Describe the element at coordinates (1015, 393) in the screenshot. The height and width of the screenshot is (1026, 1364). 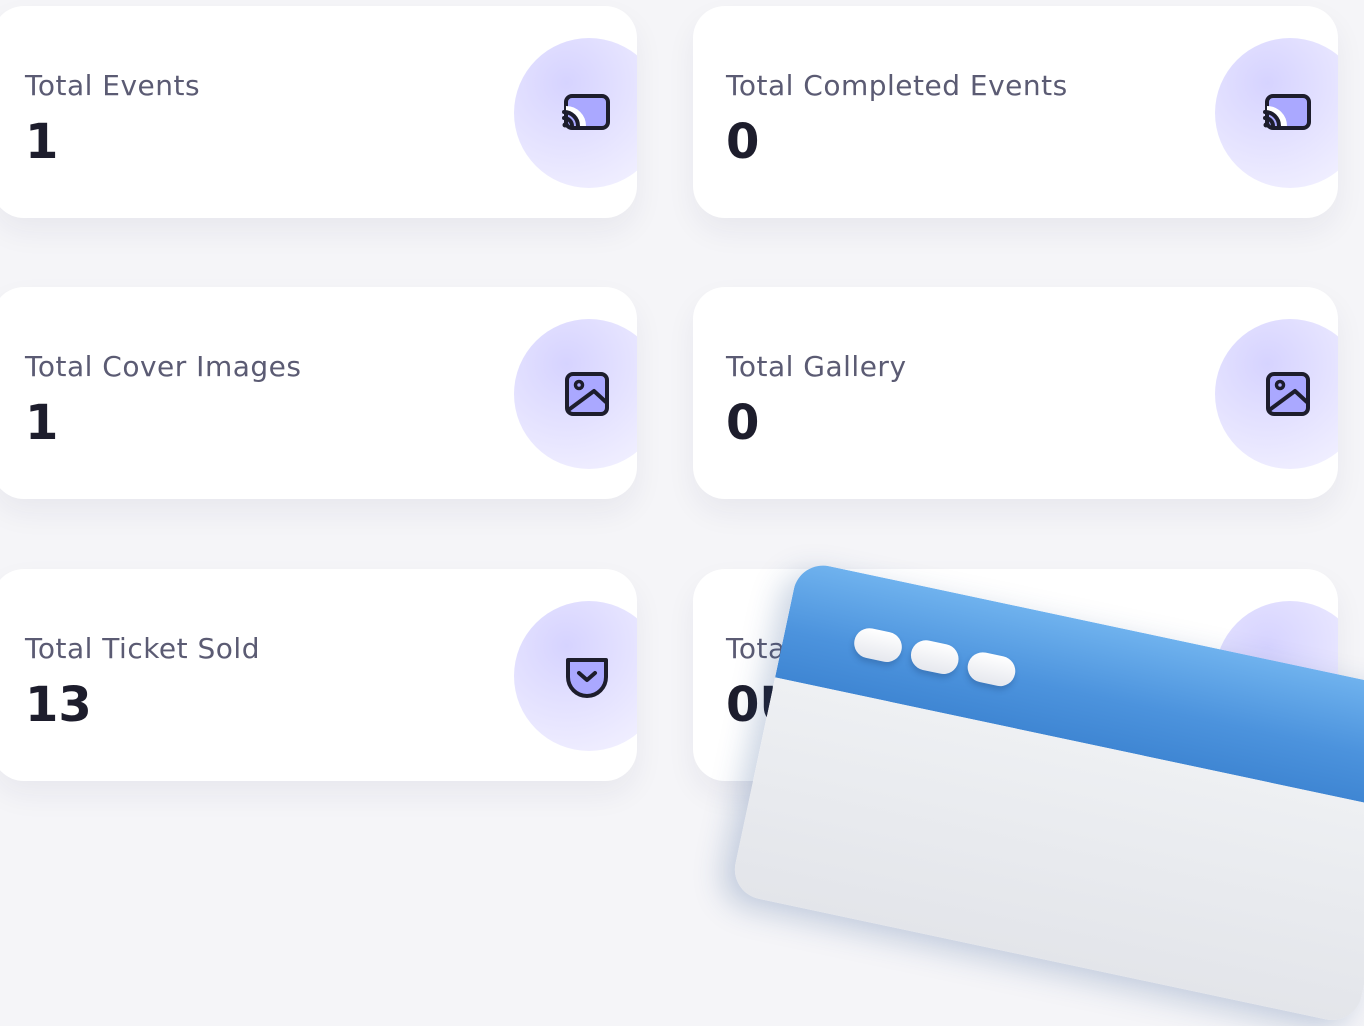
I see `stat-card-total-gallery: Total Gallery 0` at that location.